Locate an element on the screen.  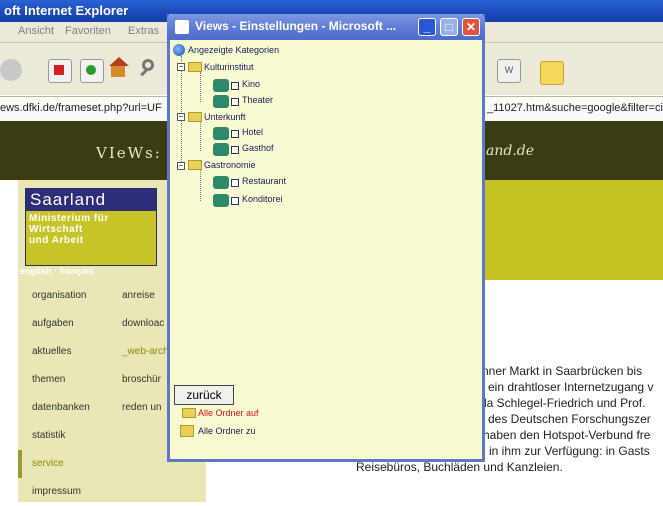
address-text-right: _11027.htm&suche=google&filter=ci is located at coordinates (575, 108).